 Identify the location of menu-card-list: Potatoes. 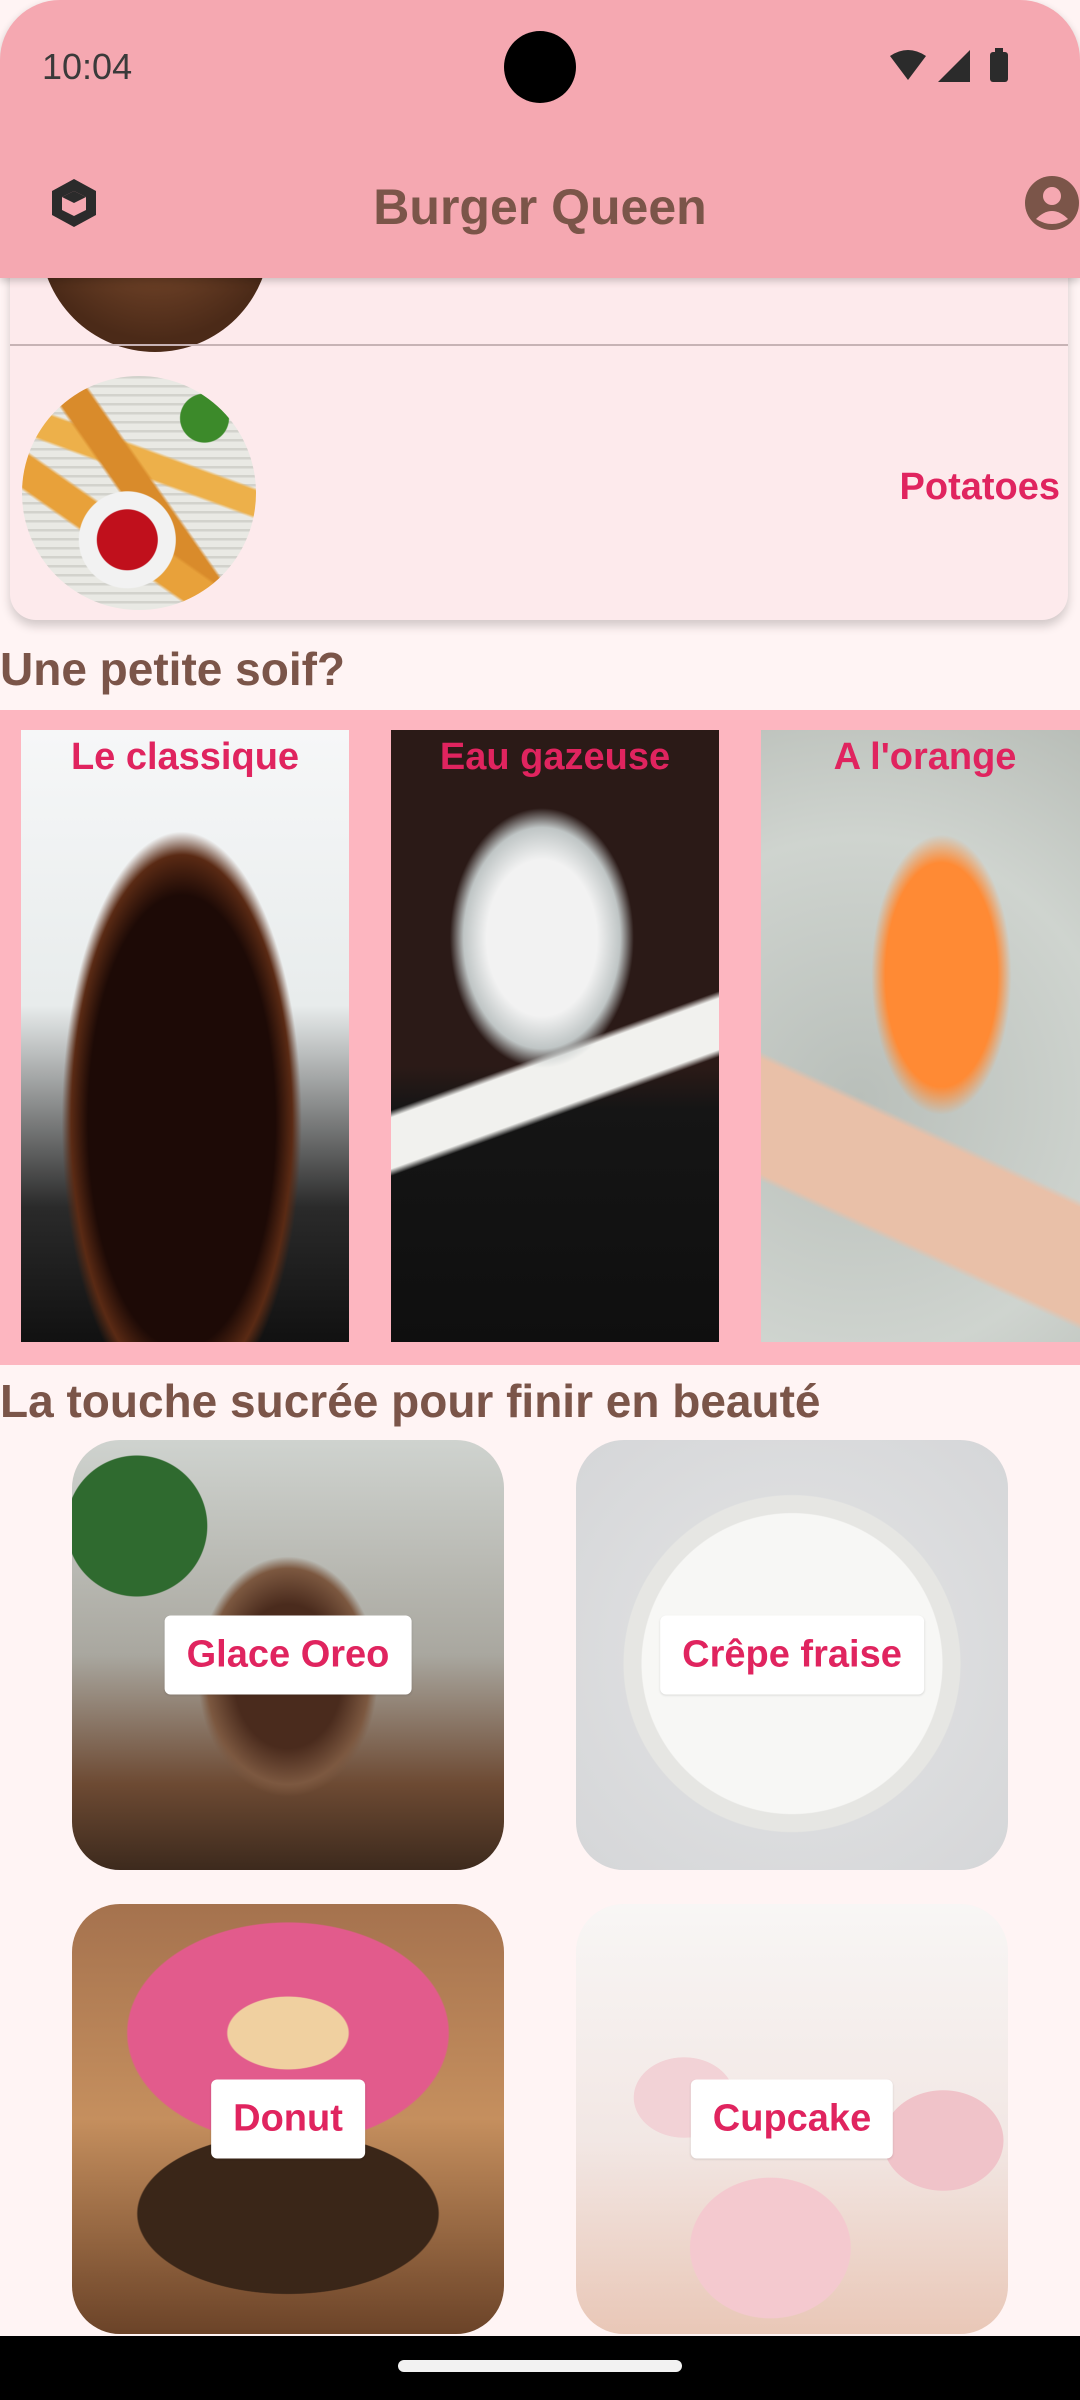
(539, 441).